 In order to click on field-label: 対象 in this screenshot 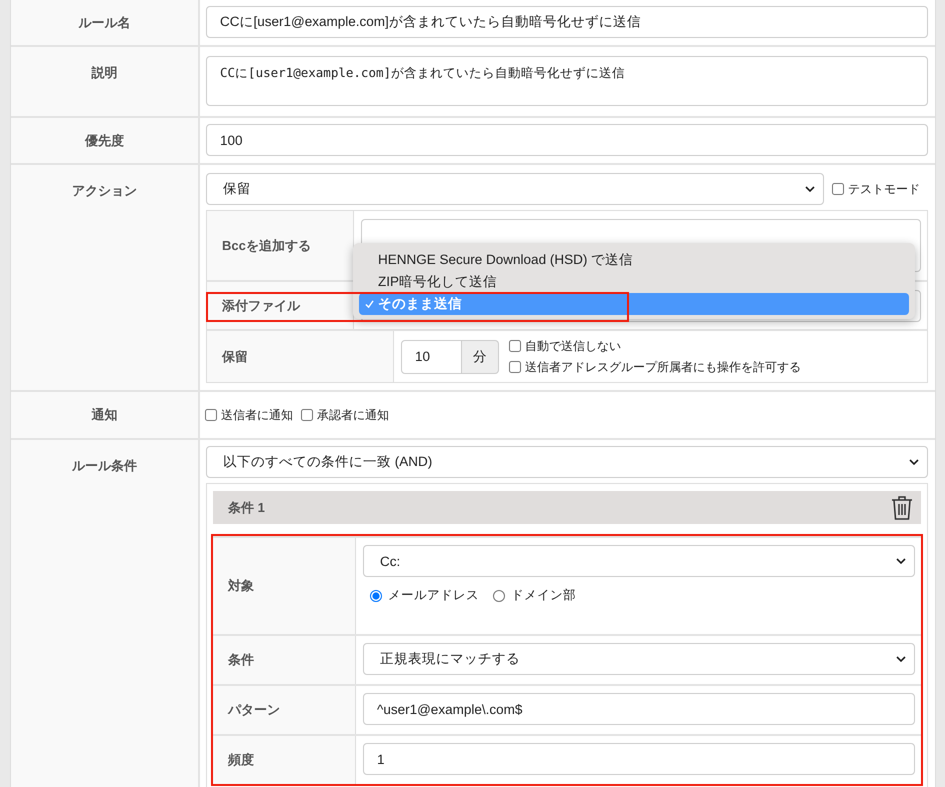, I will do `click(241, 586)`.